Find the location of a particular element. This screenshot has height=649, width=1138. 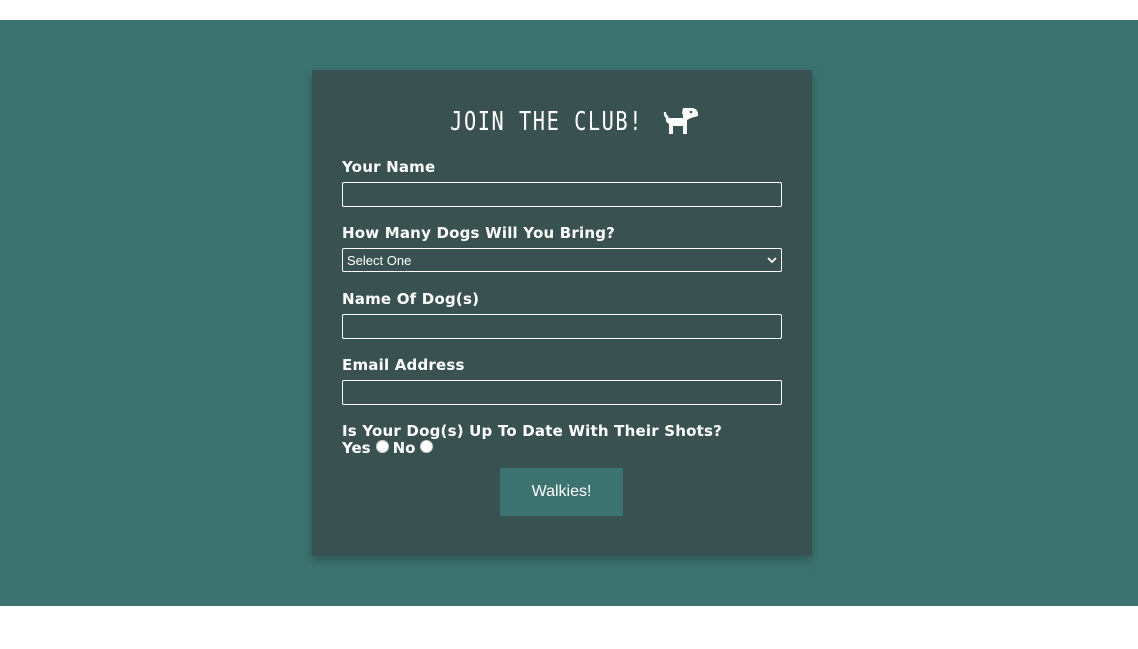

dog-names-label: Name Of Dog(s) is located at coordinates (411, 299).